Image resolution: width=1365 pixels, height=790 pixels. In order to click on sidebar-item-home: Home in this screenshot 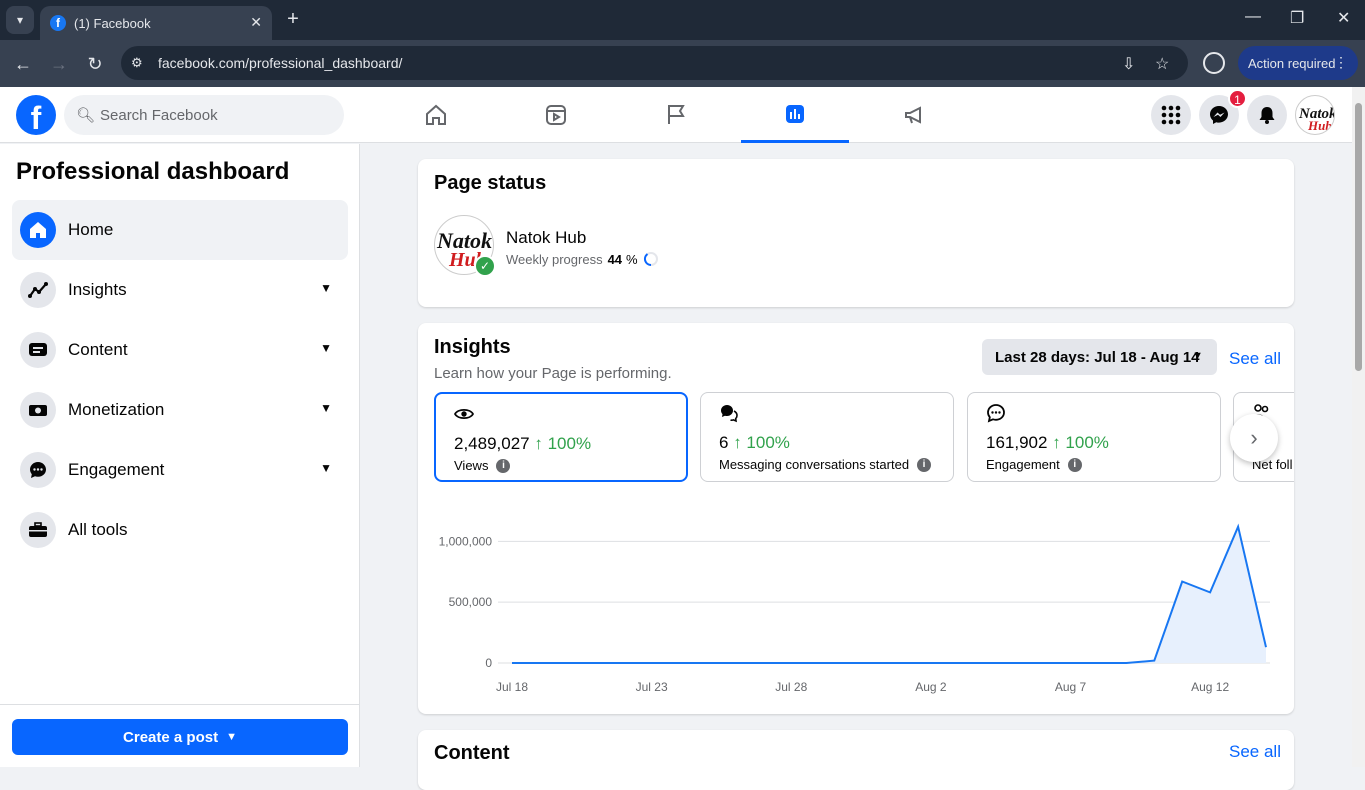, I will do `click(180, 230)`.